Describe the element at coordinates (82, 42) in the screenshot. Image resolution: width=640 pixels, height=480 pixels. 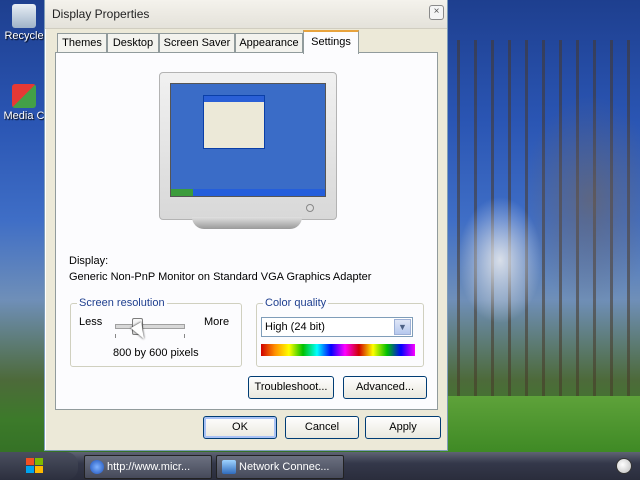
I see `tab-themes: Themes` at that location.